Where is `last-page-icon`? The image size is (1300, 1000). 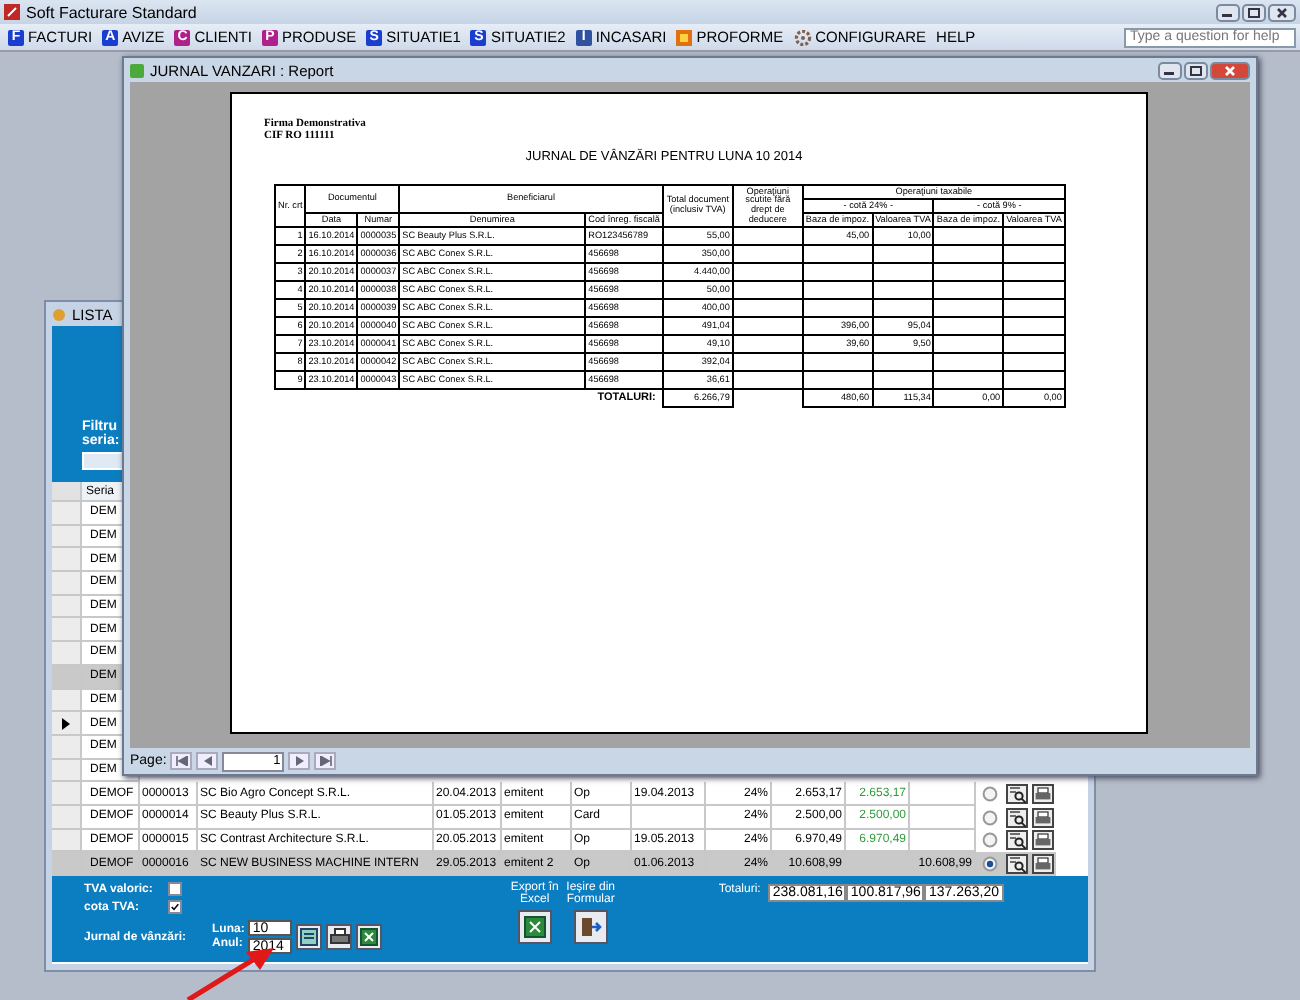
last-page-icon is located at coordinates (325, 761).